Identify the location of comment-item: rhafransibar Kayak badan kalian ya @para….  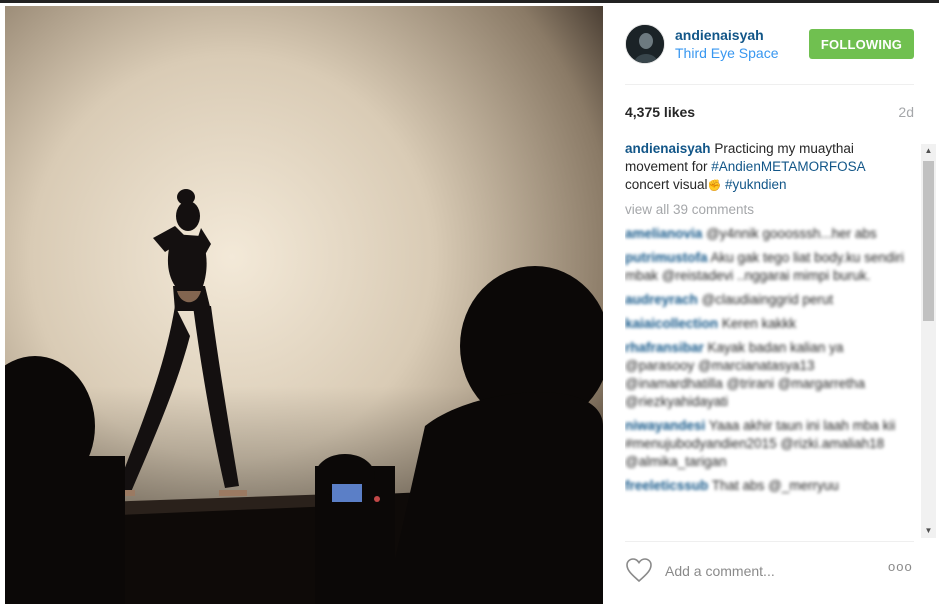
(766, 375).